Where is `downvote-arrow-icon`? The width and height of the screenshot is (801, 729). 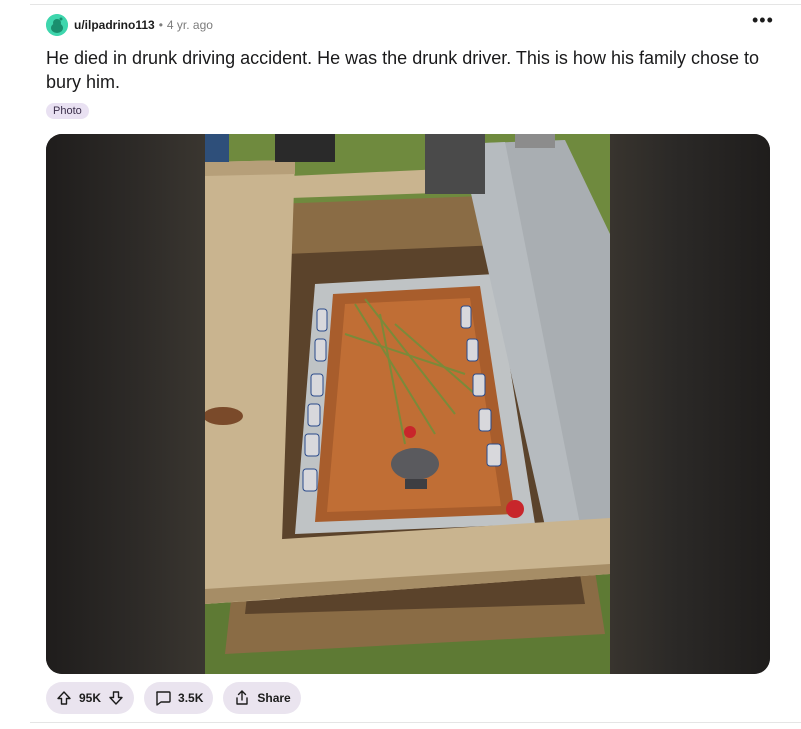
downvote-arrow-icon is located at coordinates (116, 698).